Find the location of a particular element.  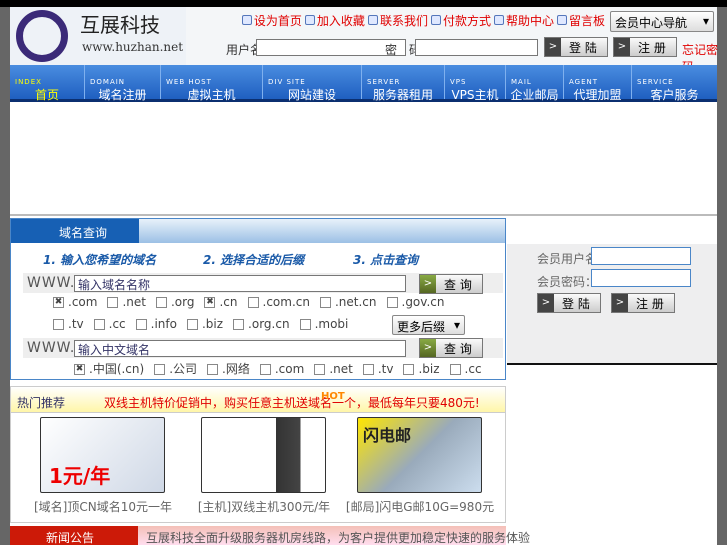

tld-label: .cc is located at coordinates (117, 324).